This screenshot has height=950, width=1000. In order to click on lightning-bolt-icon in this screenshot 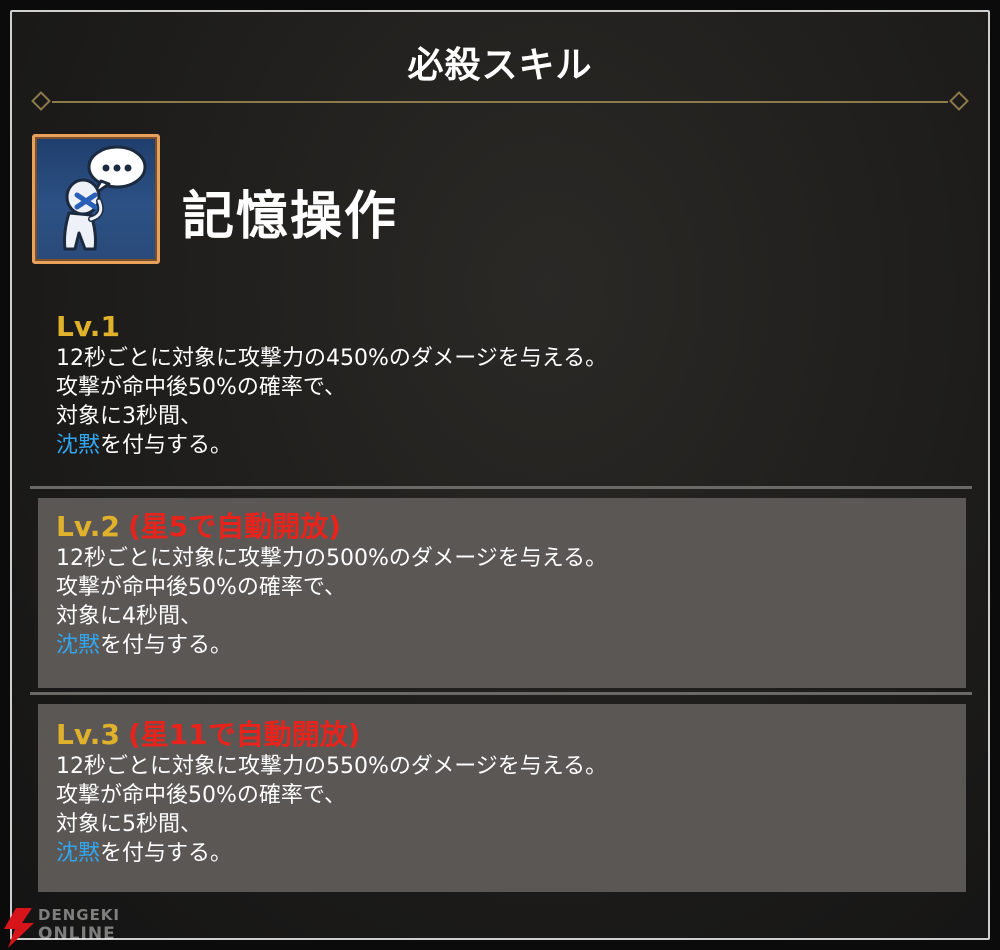, I will do `click(19, 928)`.